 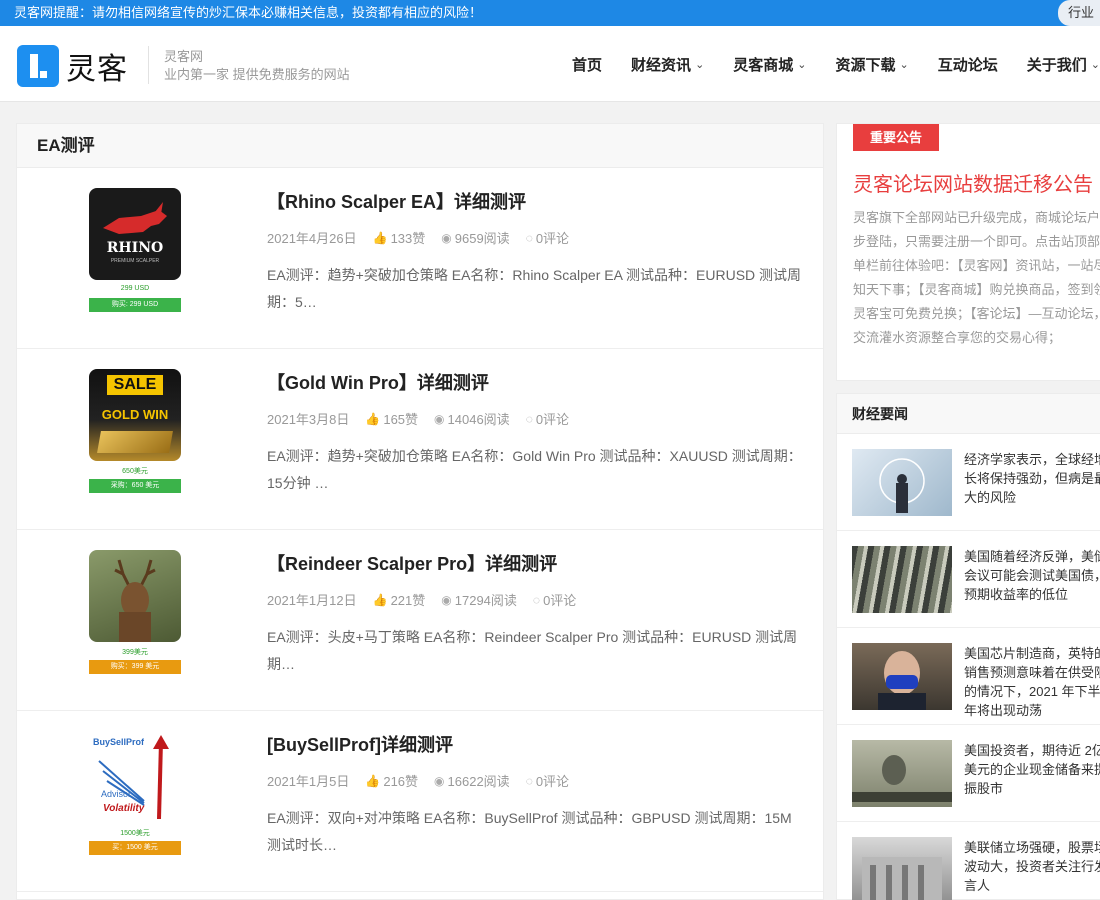 What do you see at coordinates (135, 442) in the screenshot?
I see `gold-bars-image` at bounding box center [135, 442].